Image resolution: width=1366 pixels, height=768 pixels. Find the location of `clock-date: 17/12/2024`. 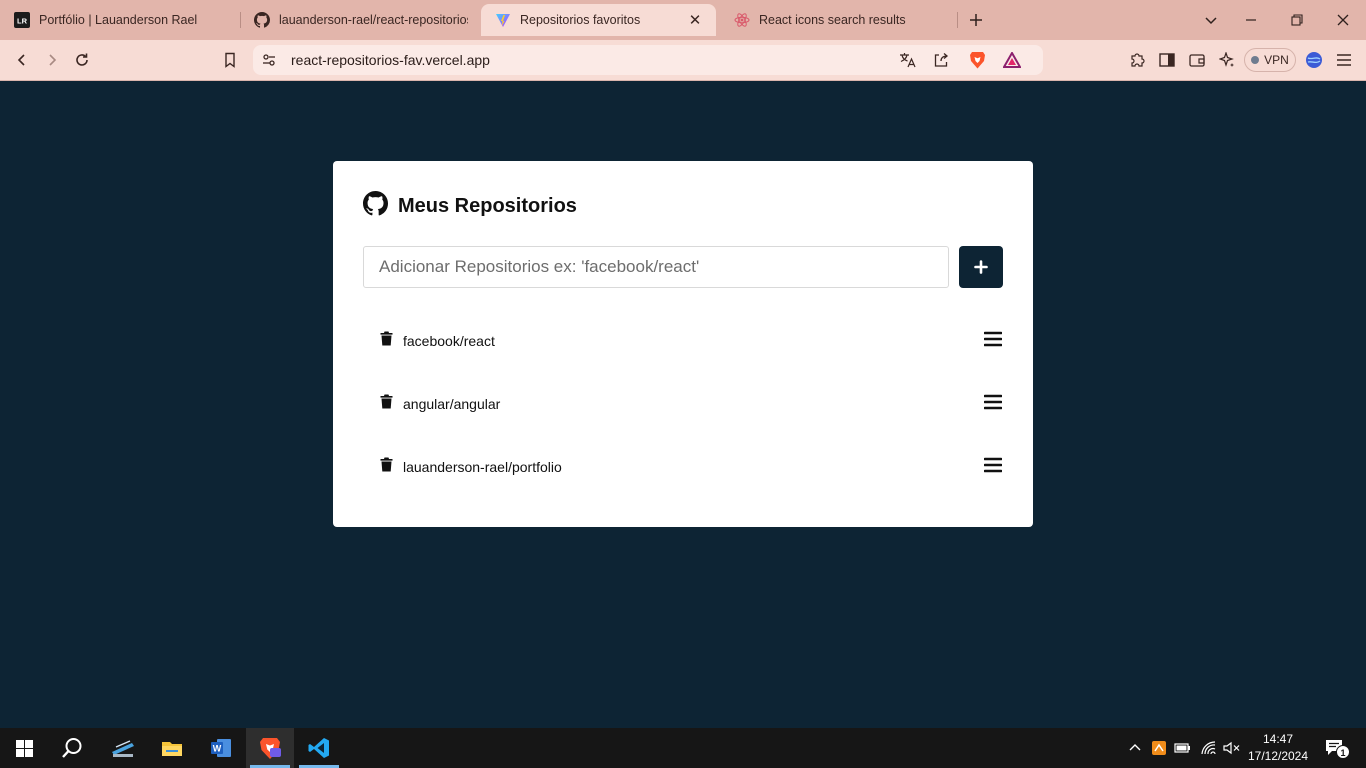

clock-date: 17/12/2024 is located at coordinates (1278, 756).